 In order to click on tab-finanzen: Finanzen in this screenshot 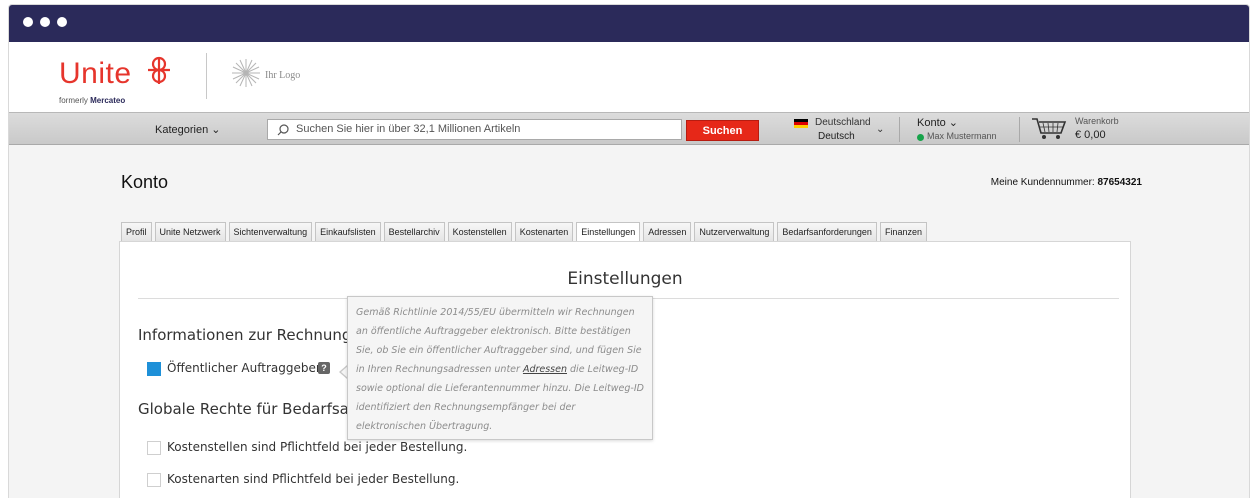, I will do `click(903, 232)`.